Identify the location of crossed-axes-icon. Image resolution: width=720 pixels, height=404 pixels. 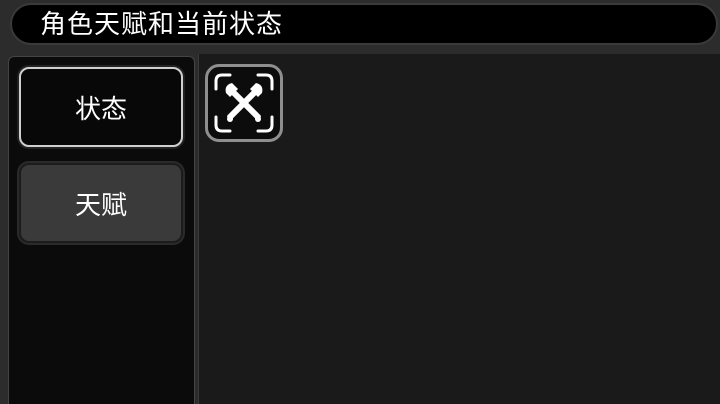
(244, 102).